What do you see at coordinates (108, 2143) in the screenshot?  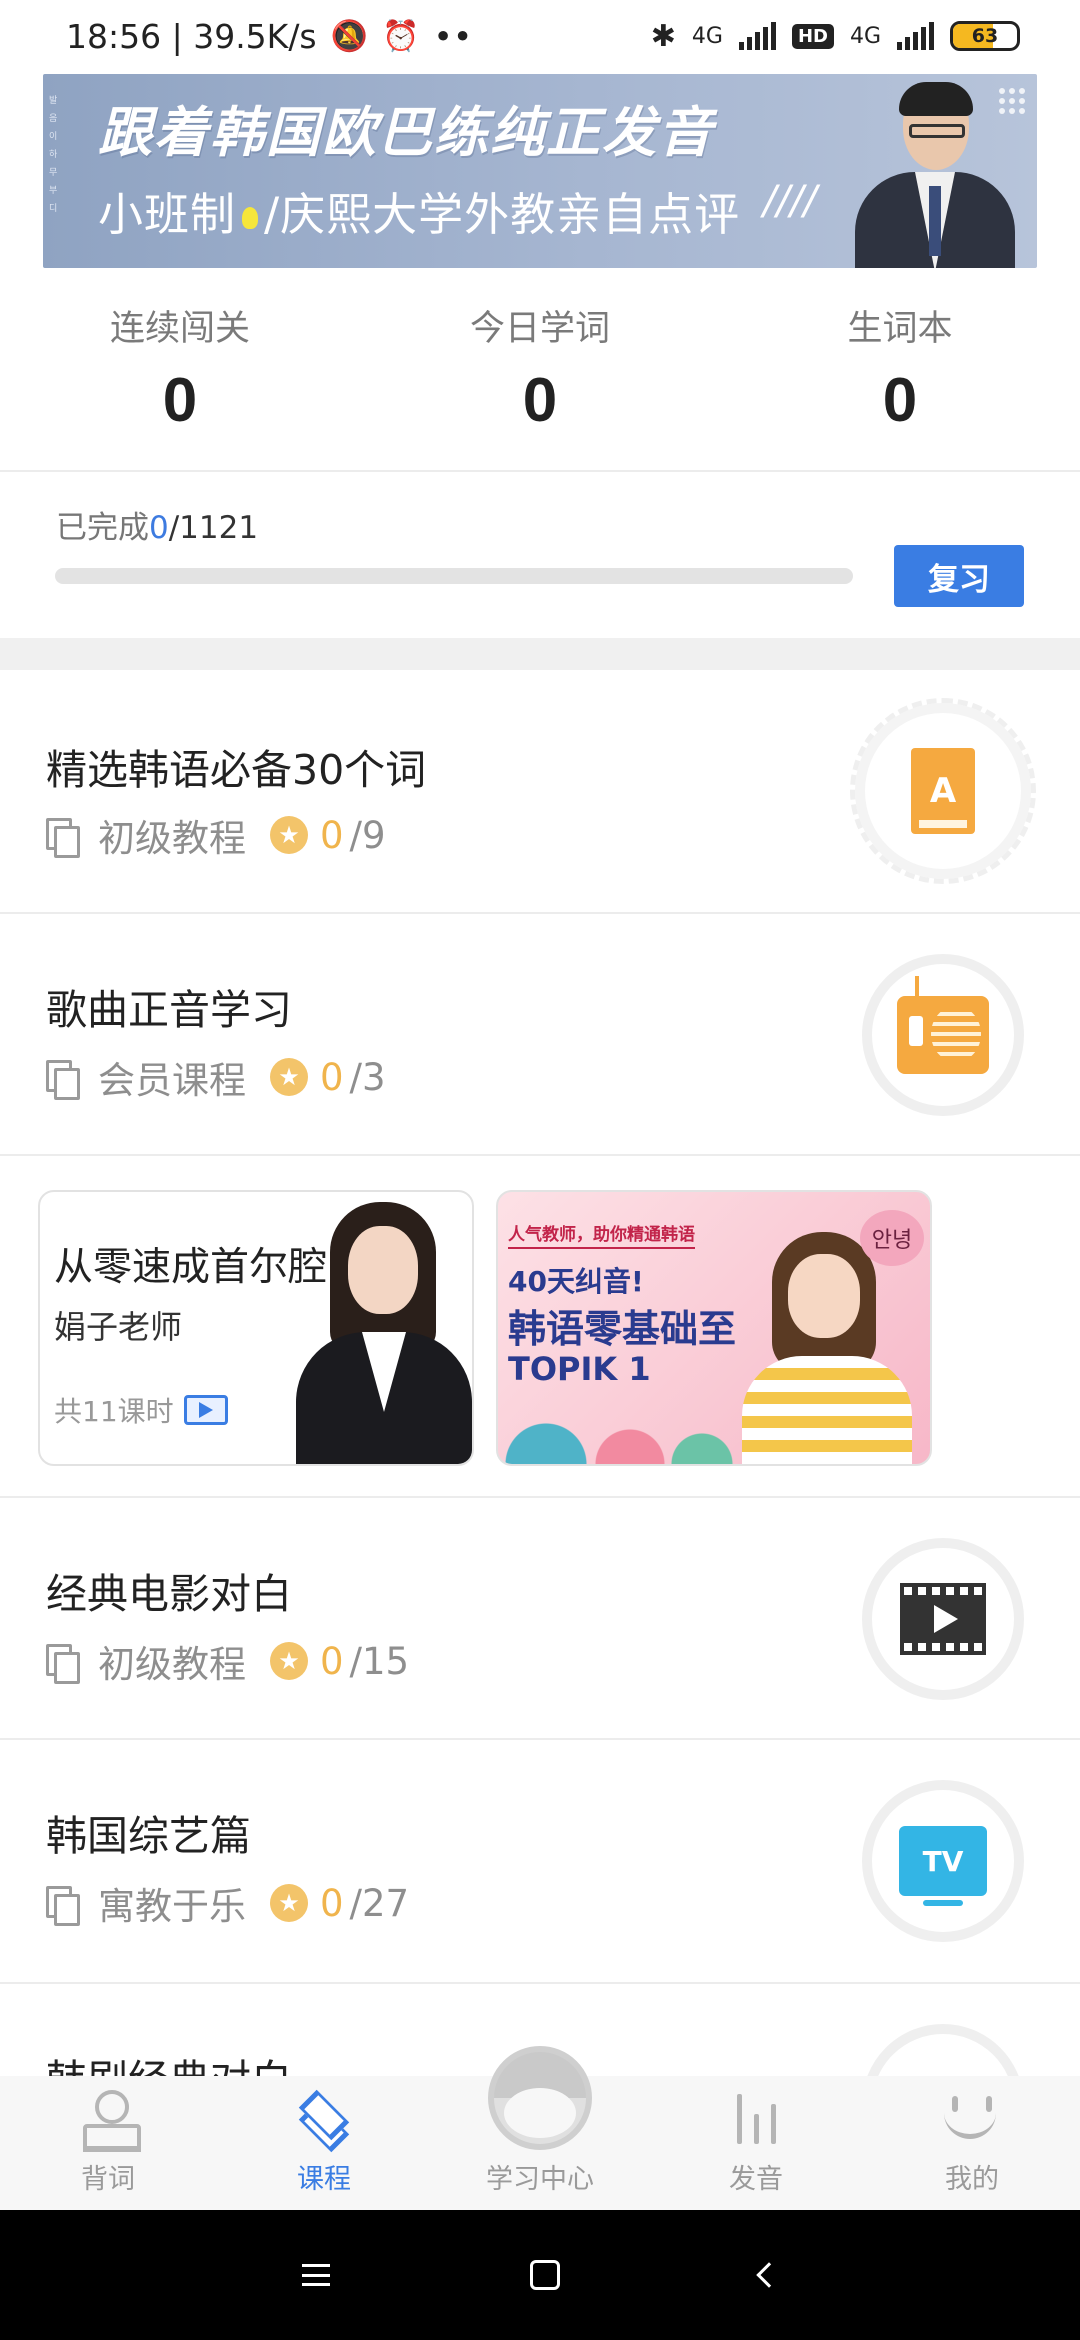 I see `nav-tab-words: 背词` at bounding box center [108, 2143].